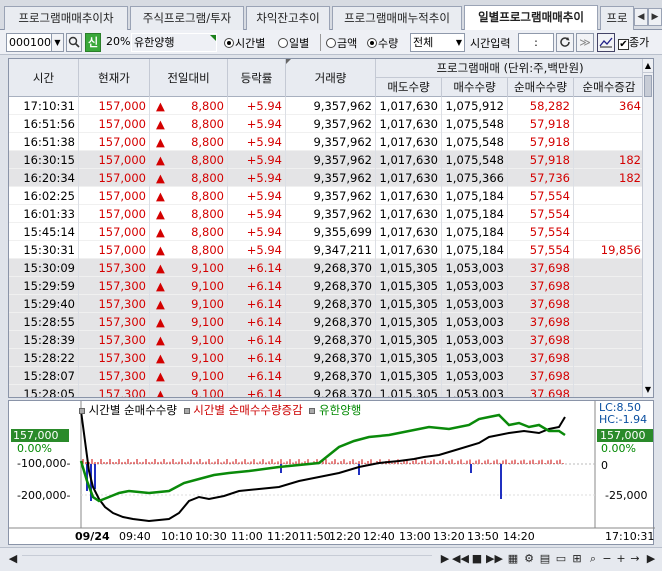 Image resolution: width=662 pixels, height=571 pixels. What do you see at coordinates (477, 559) in the screenshot?
I see `stop-icon: ■` at bounding box center [477, 559].